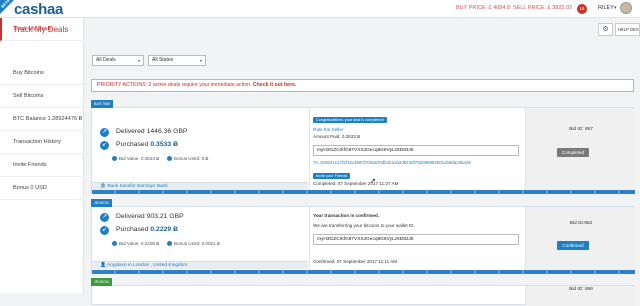 Image resolution: width=640 pixels, height=306 pixels. I want to click on purchased-amount: Purchased 0.2229 Ƀ, so click(147, 229).